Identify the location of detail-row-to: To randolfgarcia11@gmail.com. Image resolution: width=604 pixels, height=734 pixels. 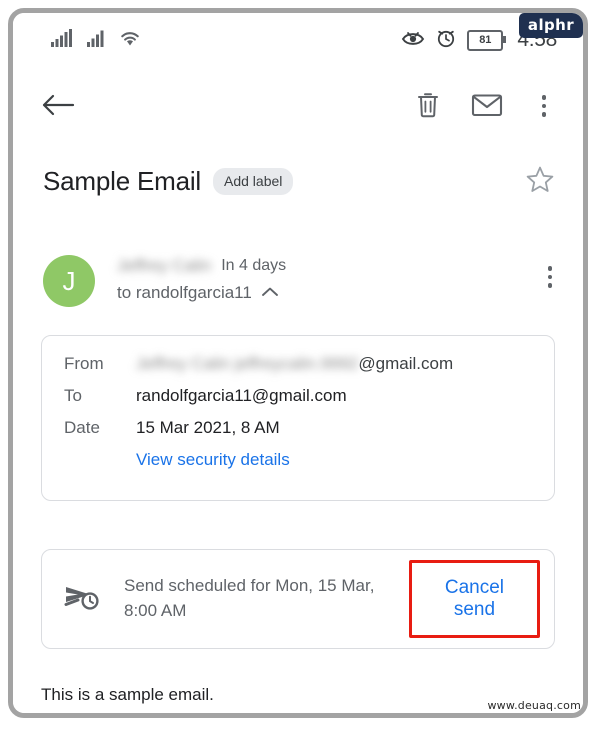
(299, 396).